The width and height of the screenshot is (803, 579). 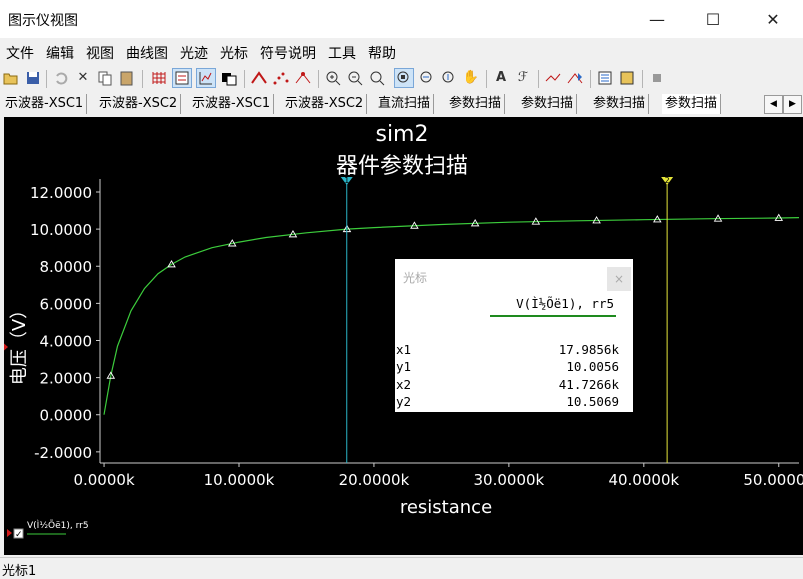 I want to click on tab-param-sweep-1: 参数扫描, so click(x=476, y=104).